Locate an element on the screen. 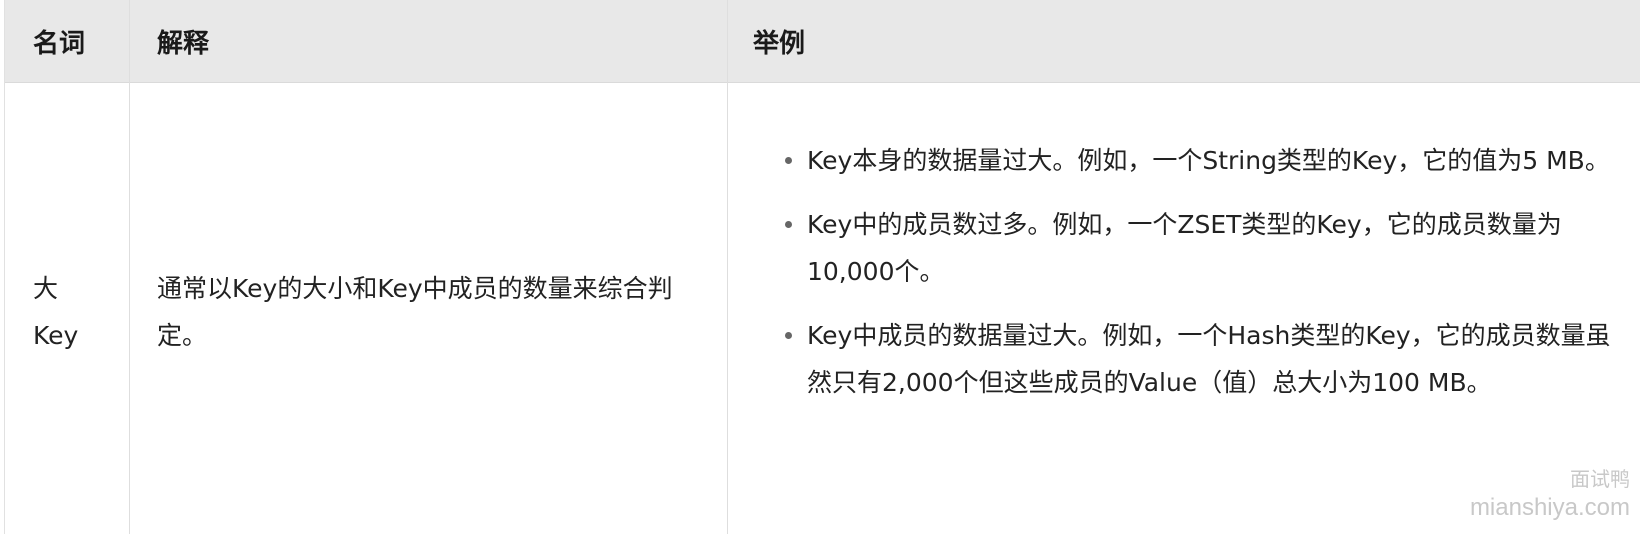 This screenshot has height=534, width=1640. header-example: 举例 is located at coordinates (779, 43).